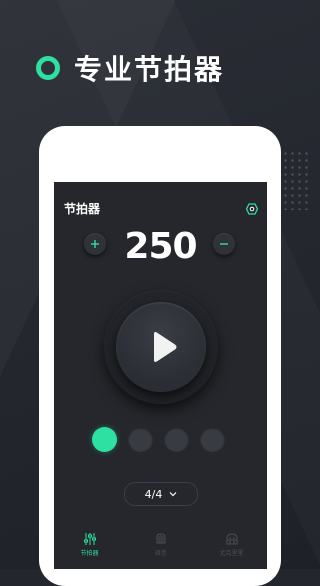 The width and height of the screenshot is (320, 586). I want to click on ring-icon, so click(48, 68).